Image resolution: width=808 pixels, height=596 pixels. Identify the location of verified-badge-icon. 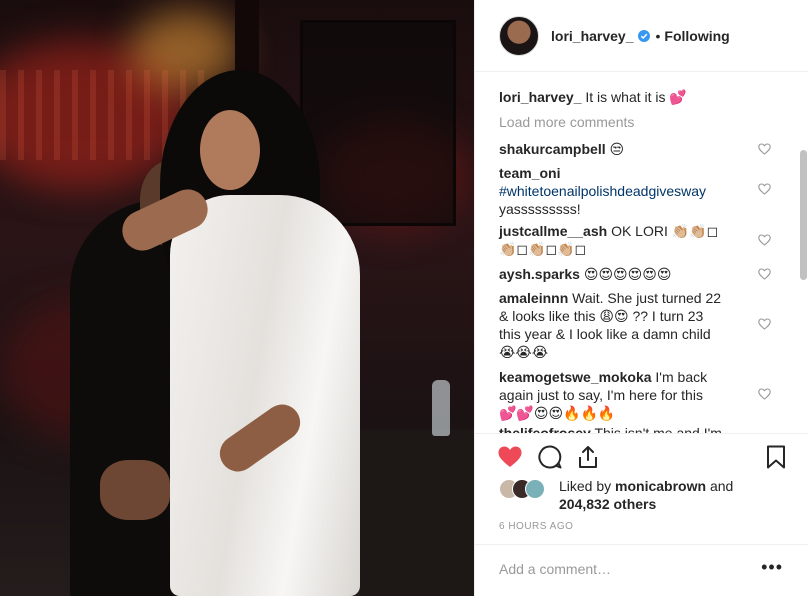
(643, 35).